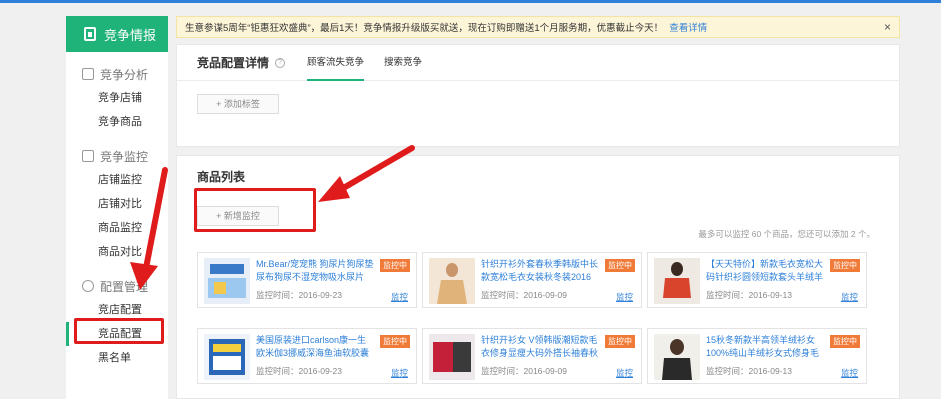 The image size is (941, 399). Describe the element at coordinates (144, 276) in the screenshot. I see `arrow-head-left` at that location.